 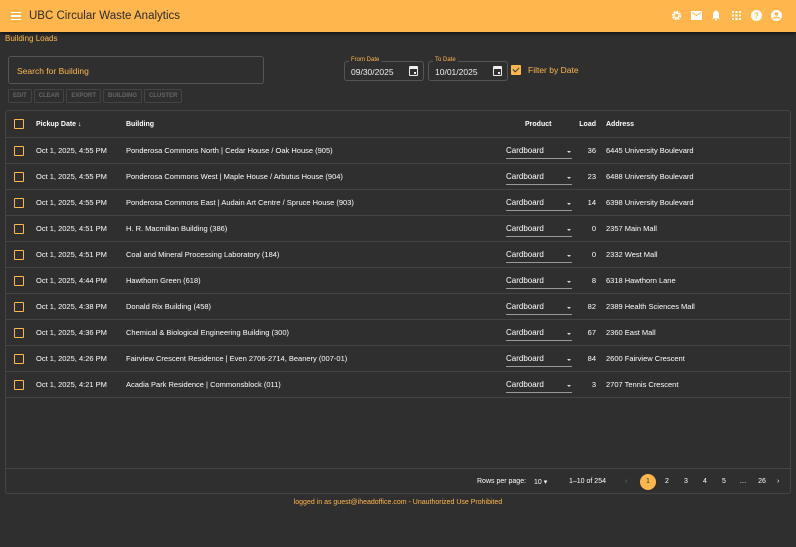 What do you see at coordinates (71, 358) in the screenshot?
I see `pickup-date: Oct 1, 2025, 4:26 PM` at bounding box center [71, 358].